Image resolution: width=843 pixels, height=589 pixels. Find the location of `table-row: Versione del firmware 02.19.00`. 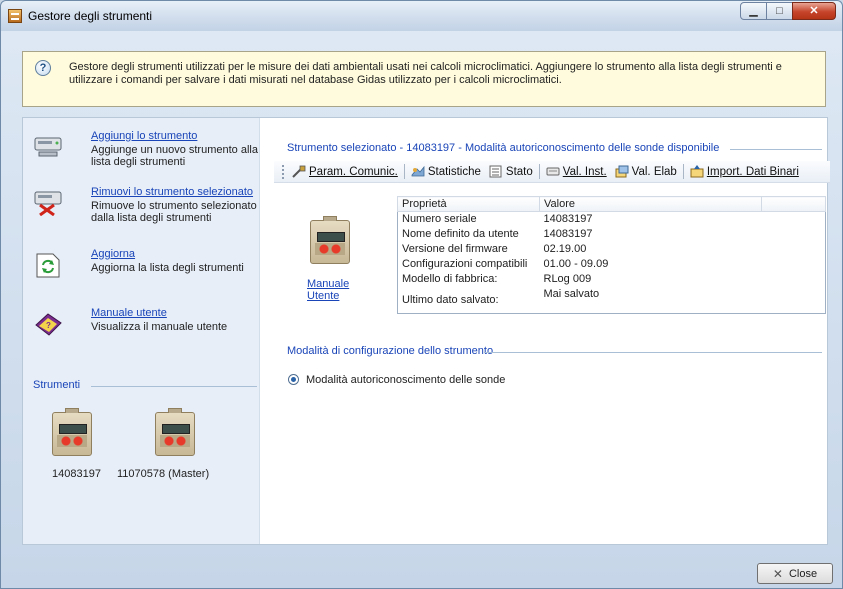

table-row: Versione del firmware 02.19.00 is located at coordinates (612, 249).